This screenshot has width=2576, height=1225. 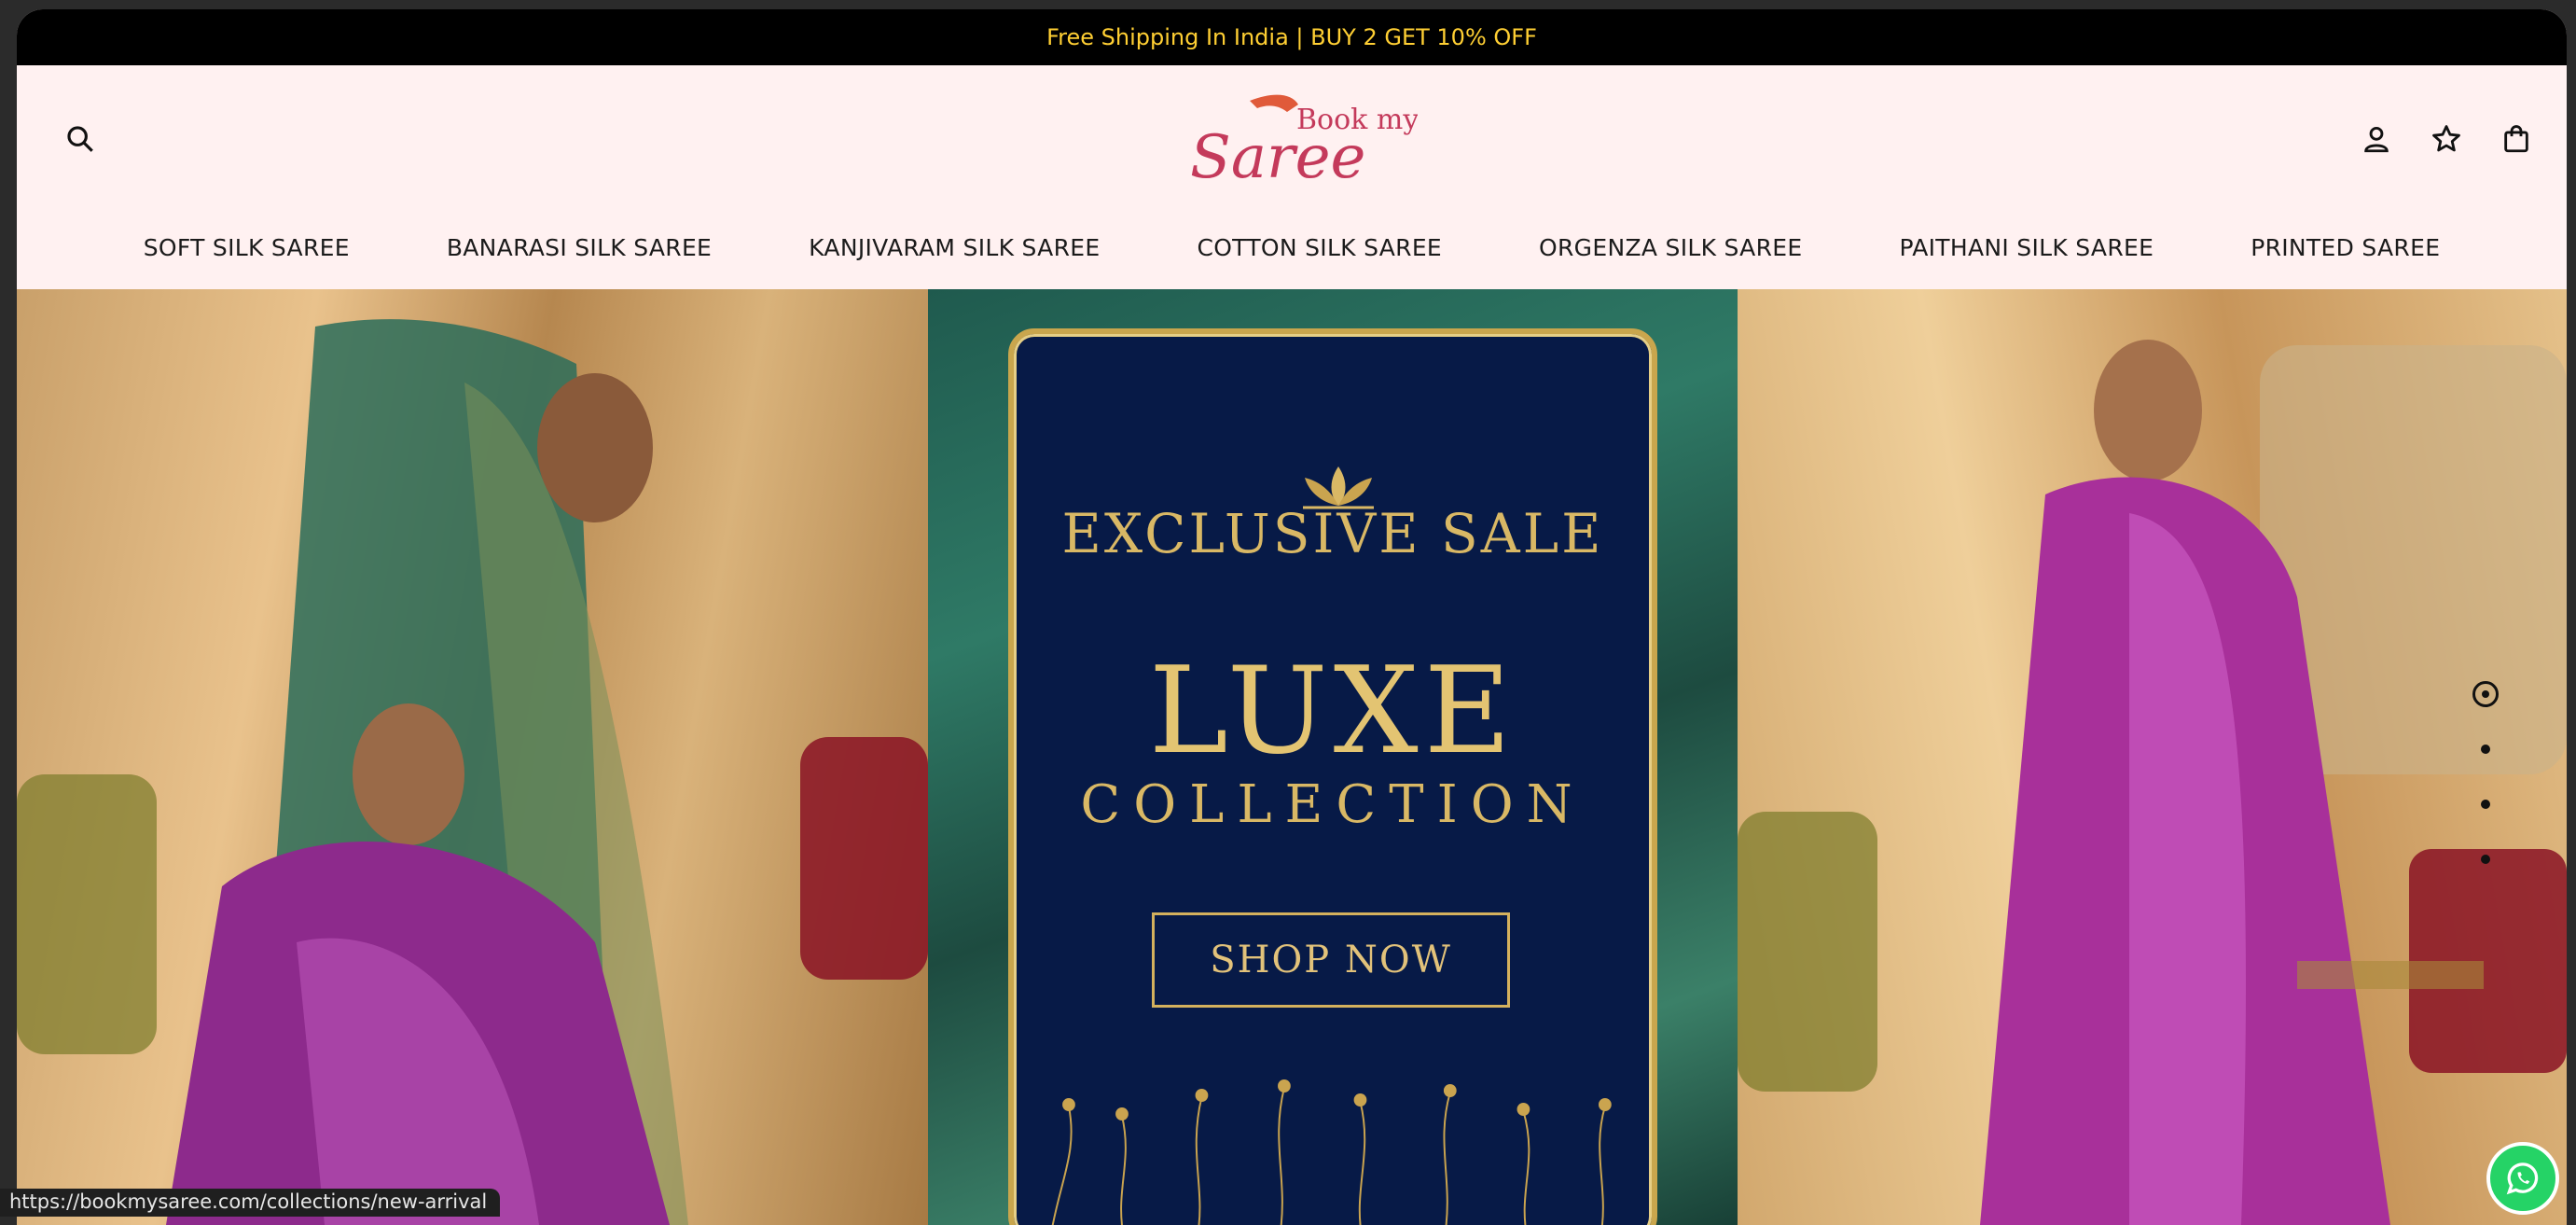 What do you see at coordinates (1331, 1152) in the screenshot?
I see `floral-decoration` at bounding box center [1331, 1152].